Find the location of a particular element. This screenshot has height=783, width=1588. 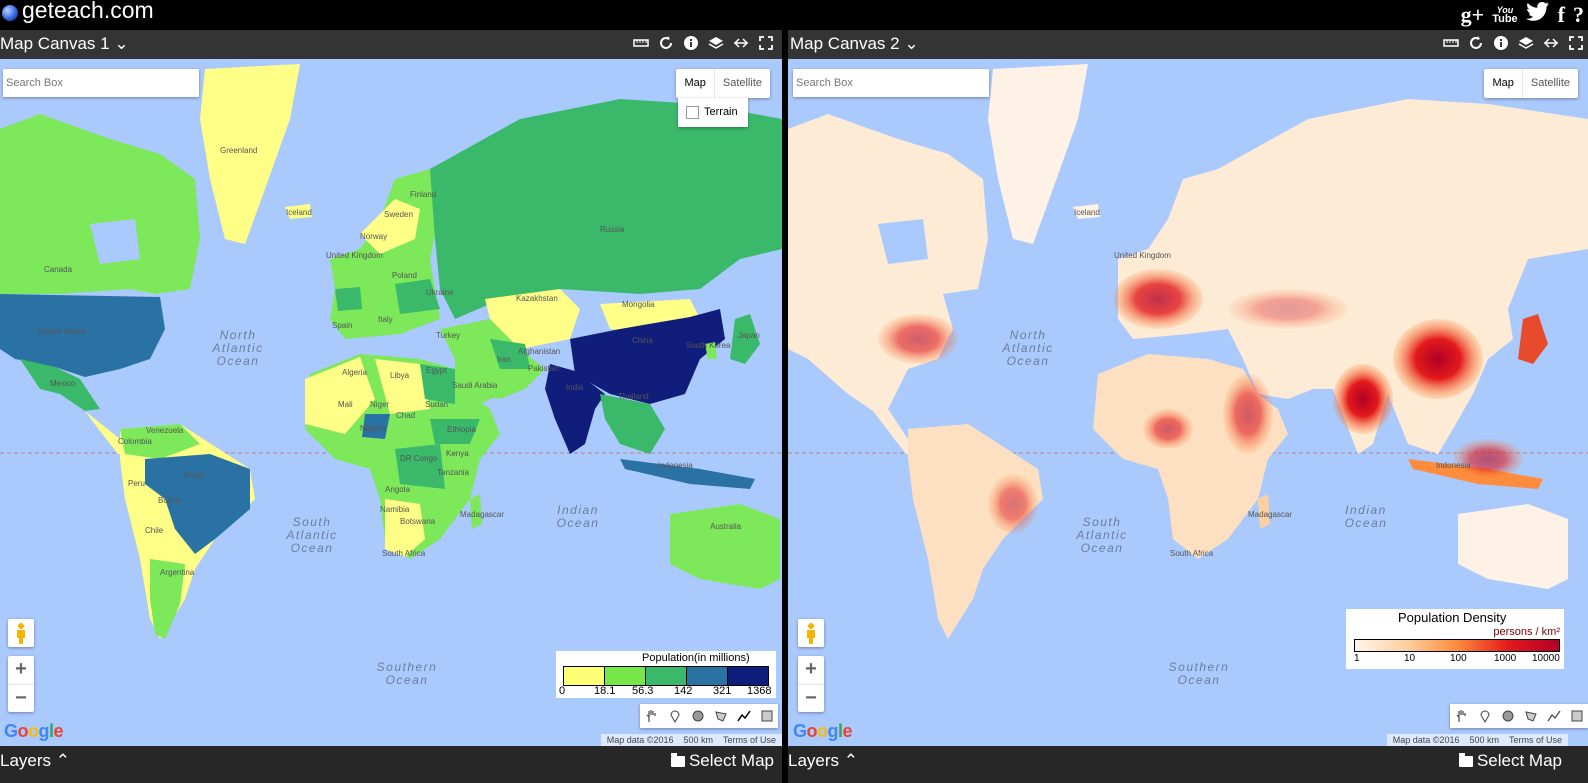

line-icon is located at coordinates (743, 716).